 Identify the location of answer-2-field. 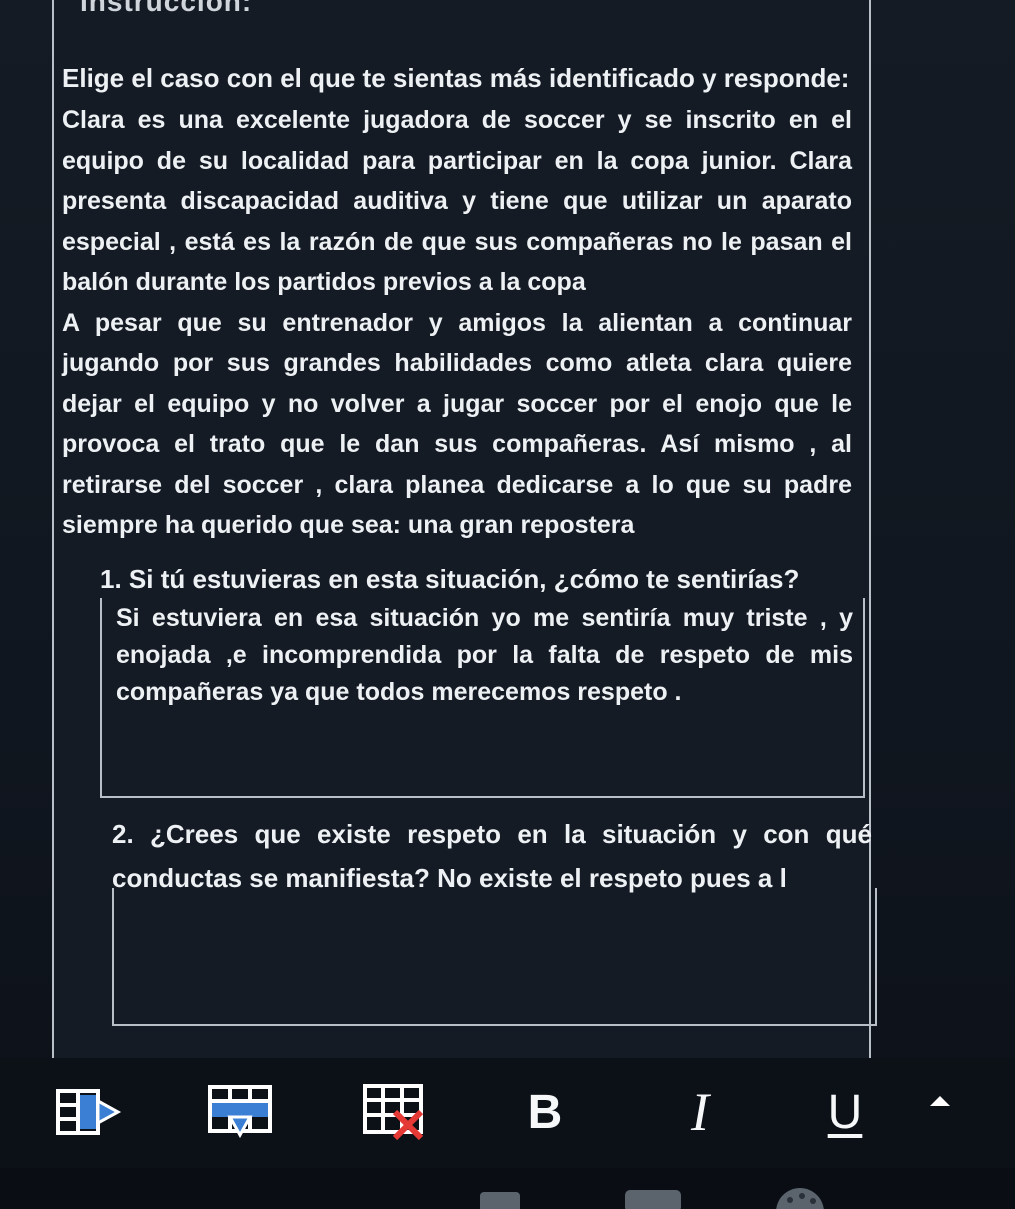
(494, 957).